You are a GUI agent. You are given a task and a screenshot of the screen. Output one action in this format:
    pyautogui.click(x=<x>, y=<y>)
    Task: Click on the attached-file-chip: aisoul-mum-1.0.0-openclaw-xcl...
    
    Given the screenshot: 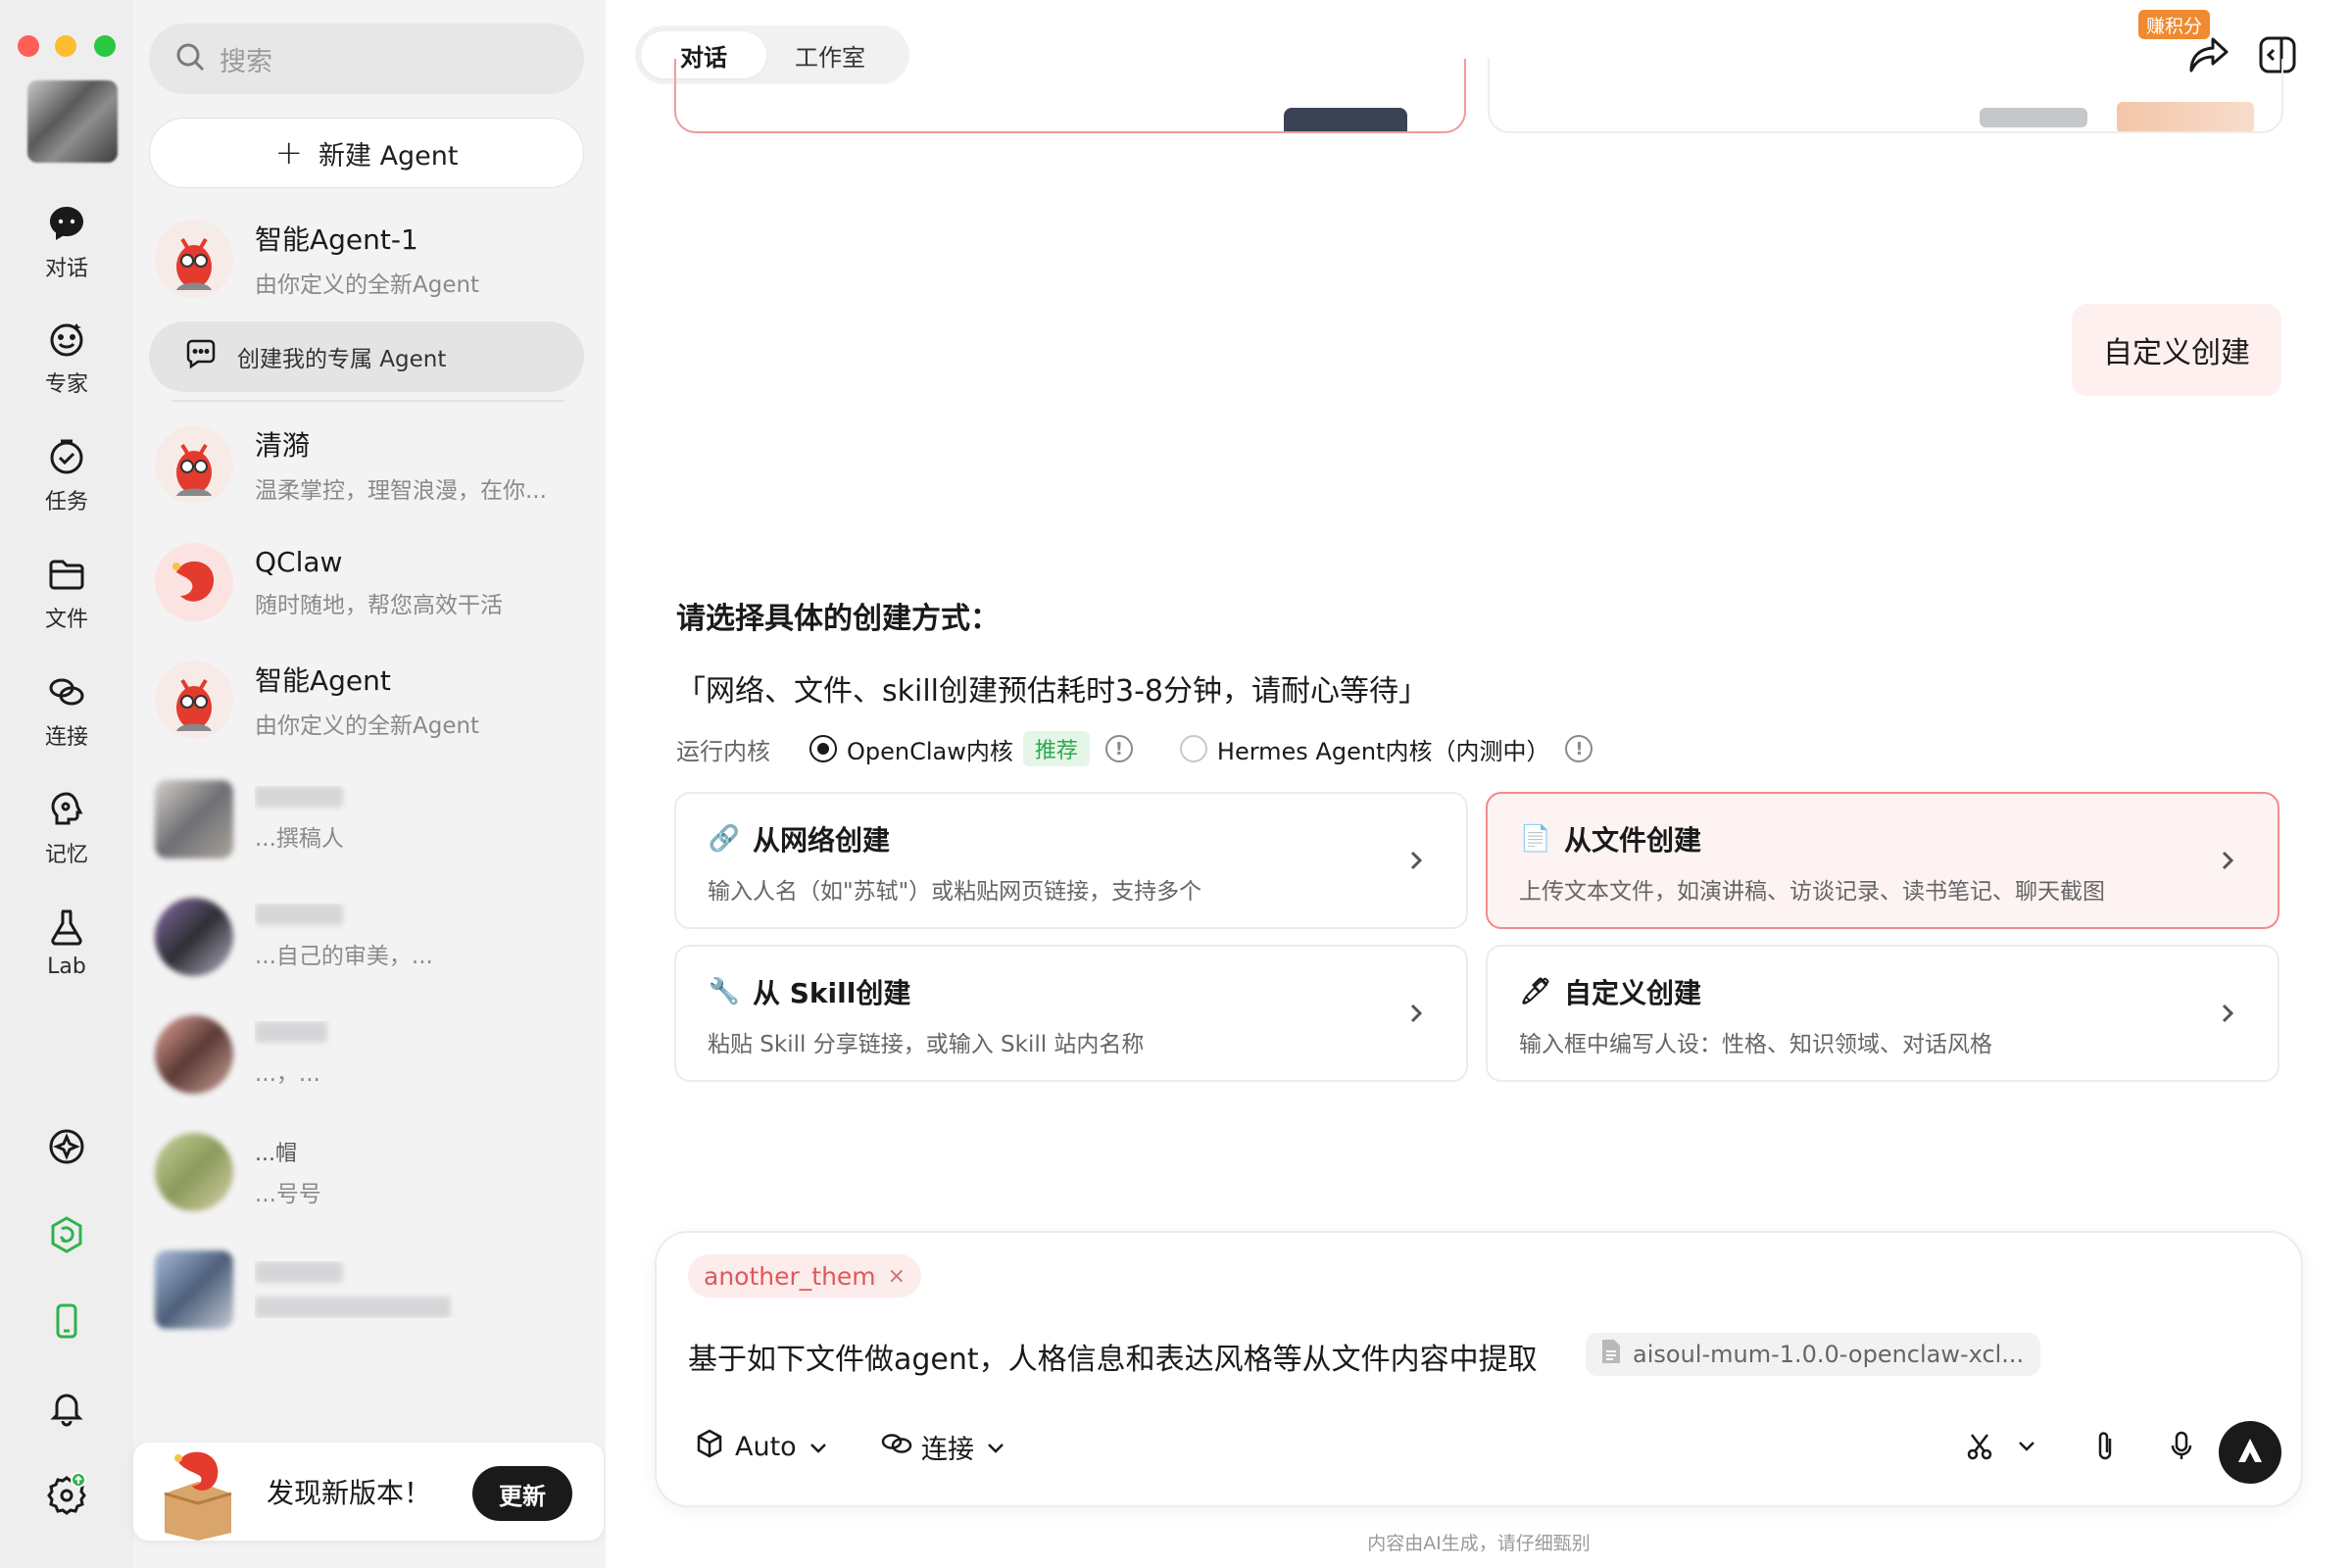 What is the action you would take?
    pyautogui.click(x=1813, y=1354)
    